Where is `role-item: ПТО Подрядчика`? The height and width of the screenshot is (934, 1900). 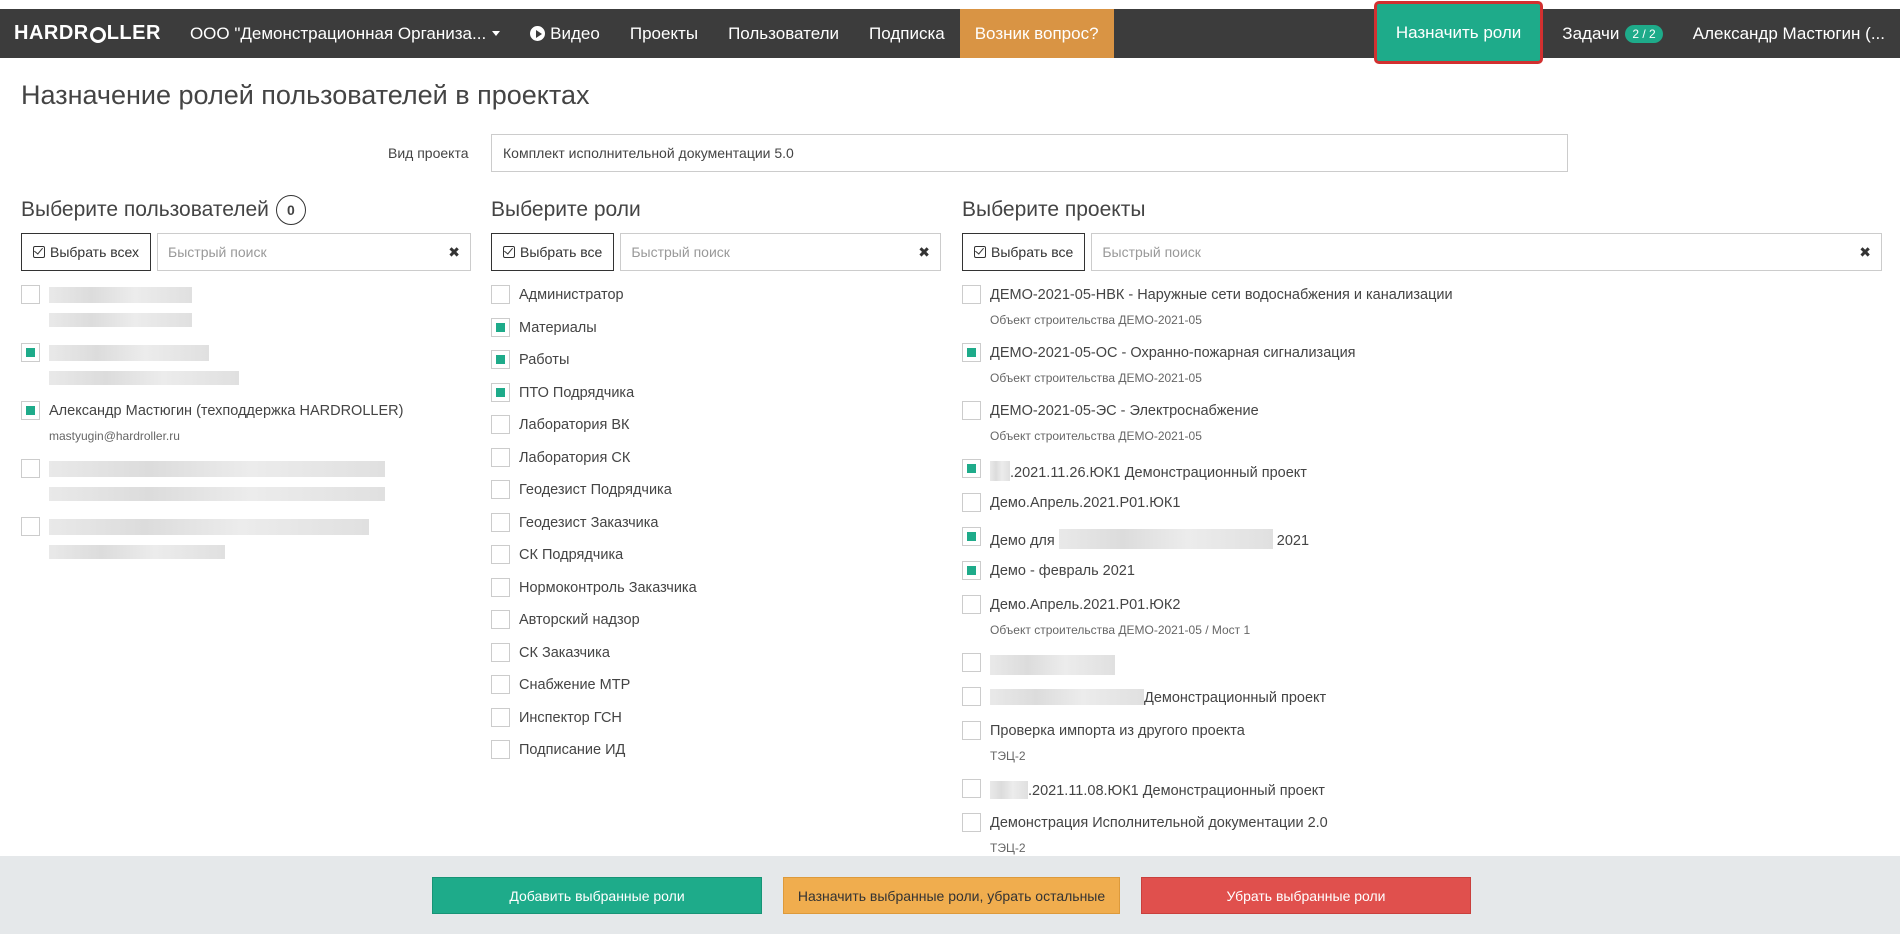
role-item: ПТО Подрядчика is located at coordinates (716, 395).